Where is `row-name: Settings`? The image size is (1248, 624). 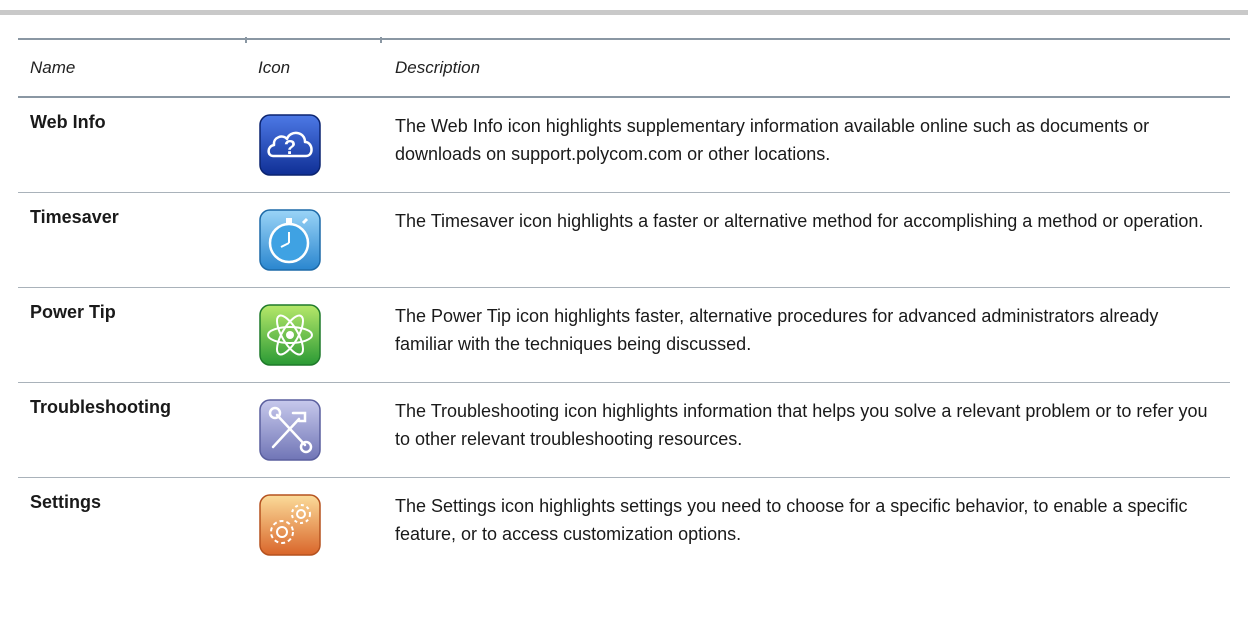 row-name: Settings is located at coordinates (66, 502).